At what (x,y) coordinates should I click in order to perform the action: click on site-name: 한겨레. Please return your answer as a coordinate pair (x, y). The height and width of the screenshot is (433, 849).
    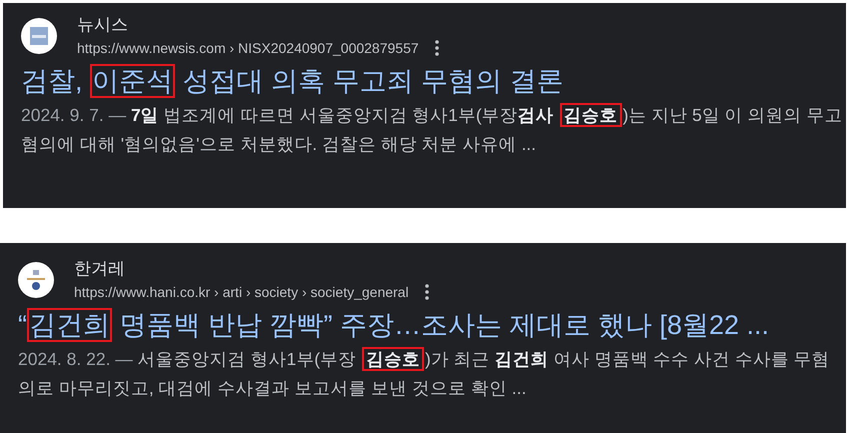
    Looking at the image, I should click on (100, 269).